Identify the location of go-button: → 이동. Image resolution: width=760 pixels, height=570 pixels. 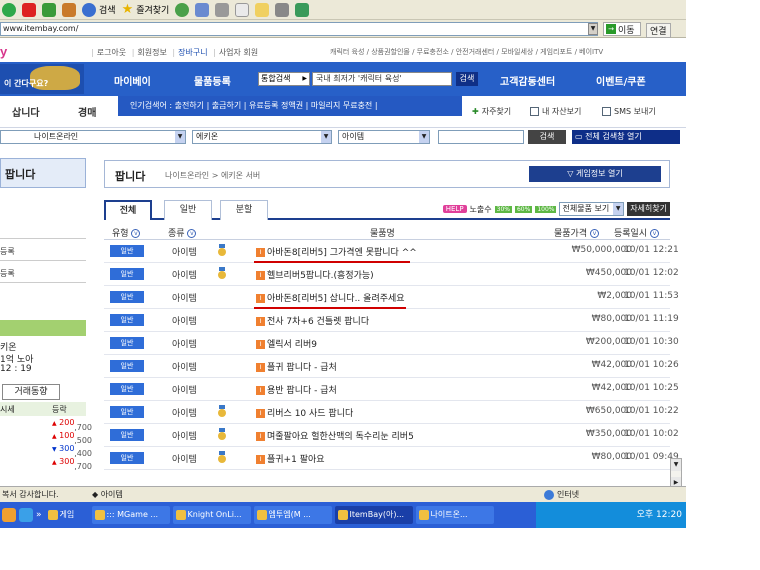
(622, 29).